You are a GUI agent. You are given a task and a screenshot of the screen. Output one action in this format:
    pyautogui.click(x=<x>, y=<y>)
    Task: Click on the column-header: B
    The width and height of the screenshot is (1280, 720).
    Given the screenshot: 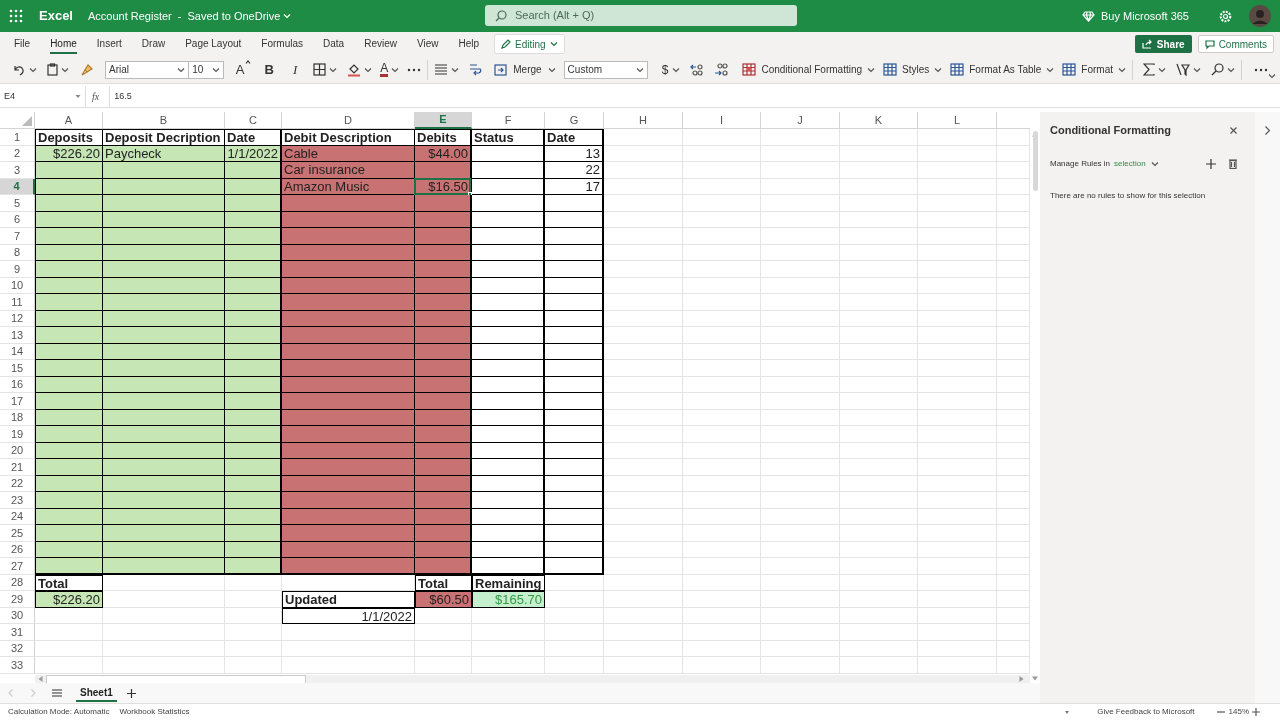 What is the action you would take?
    pyautogui.click(x=164, y=120)
    